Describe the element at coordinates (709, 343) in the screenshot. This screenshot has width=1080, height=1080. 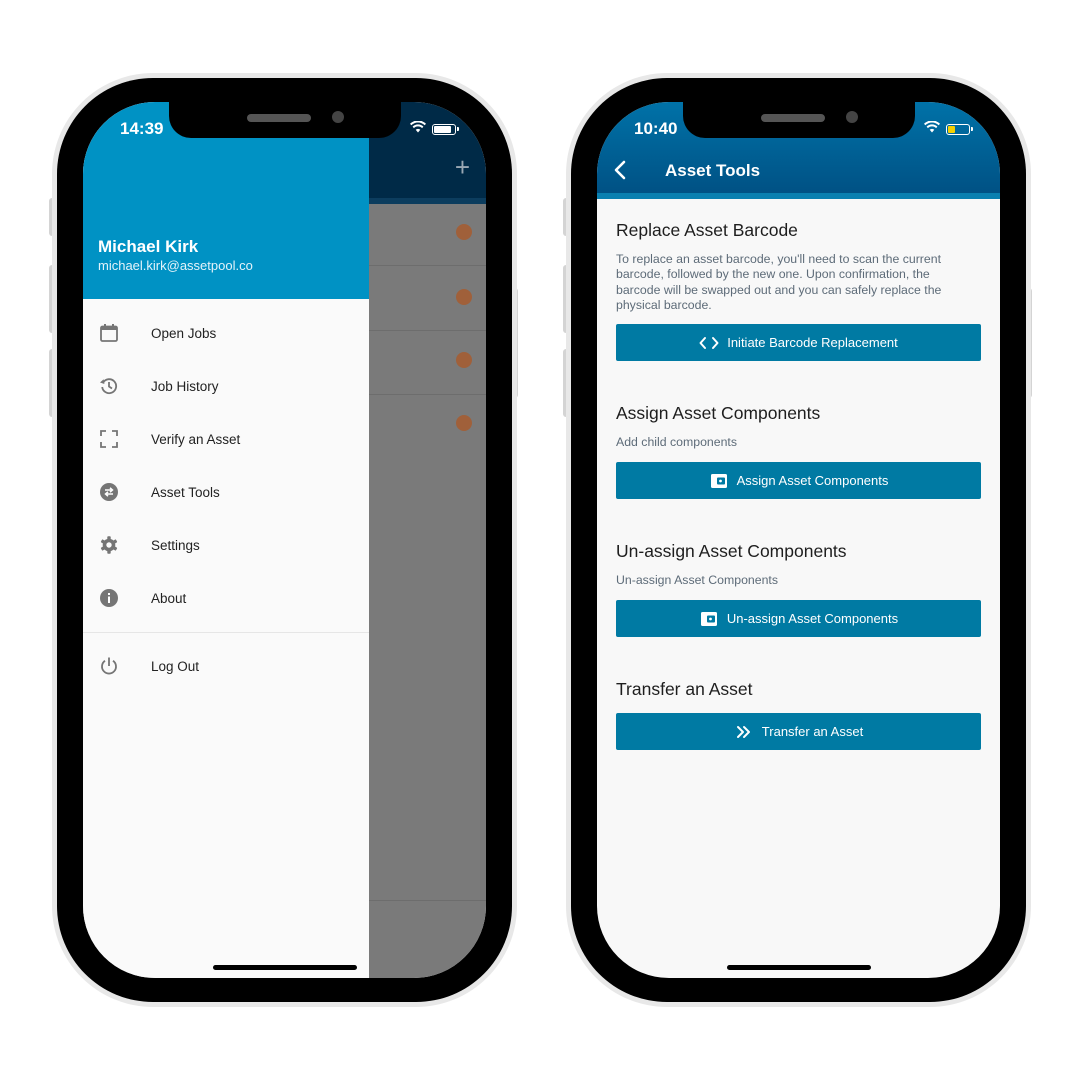
I see `code-brackets-icon` at that location.